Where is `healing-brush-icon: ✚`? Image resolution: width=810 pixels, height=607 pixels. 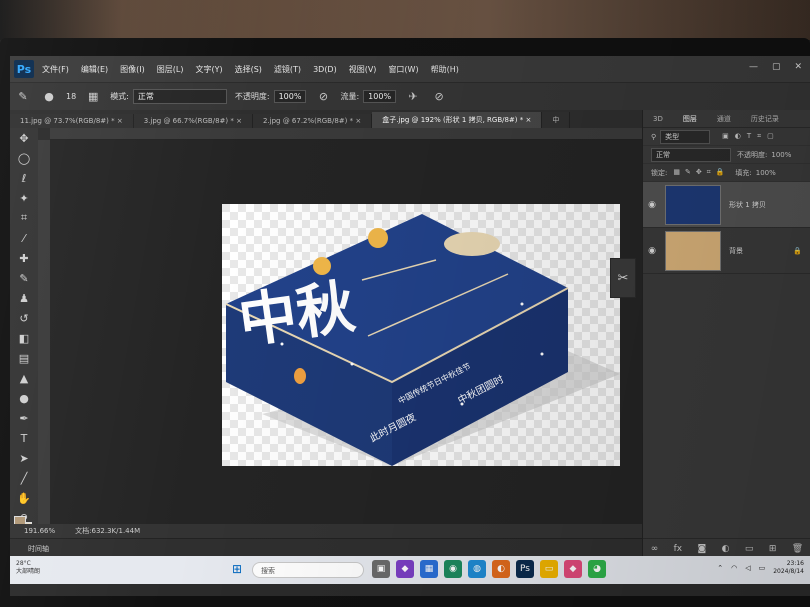 healing-brush-icon: ✚ is located at coordinates (24, 258).